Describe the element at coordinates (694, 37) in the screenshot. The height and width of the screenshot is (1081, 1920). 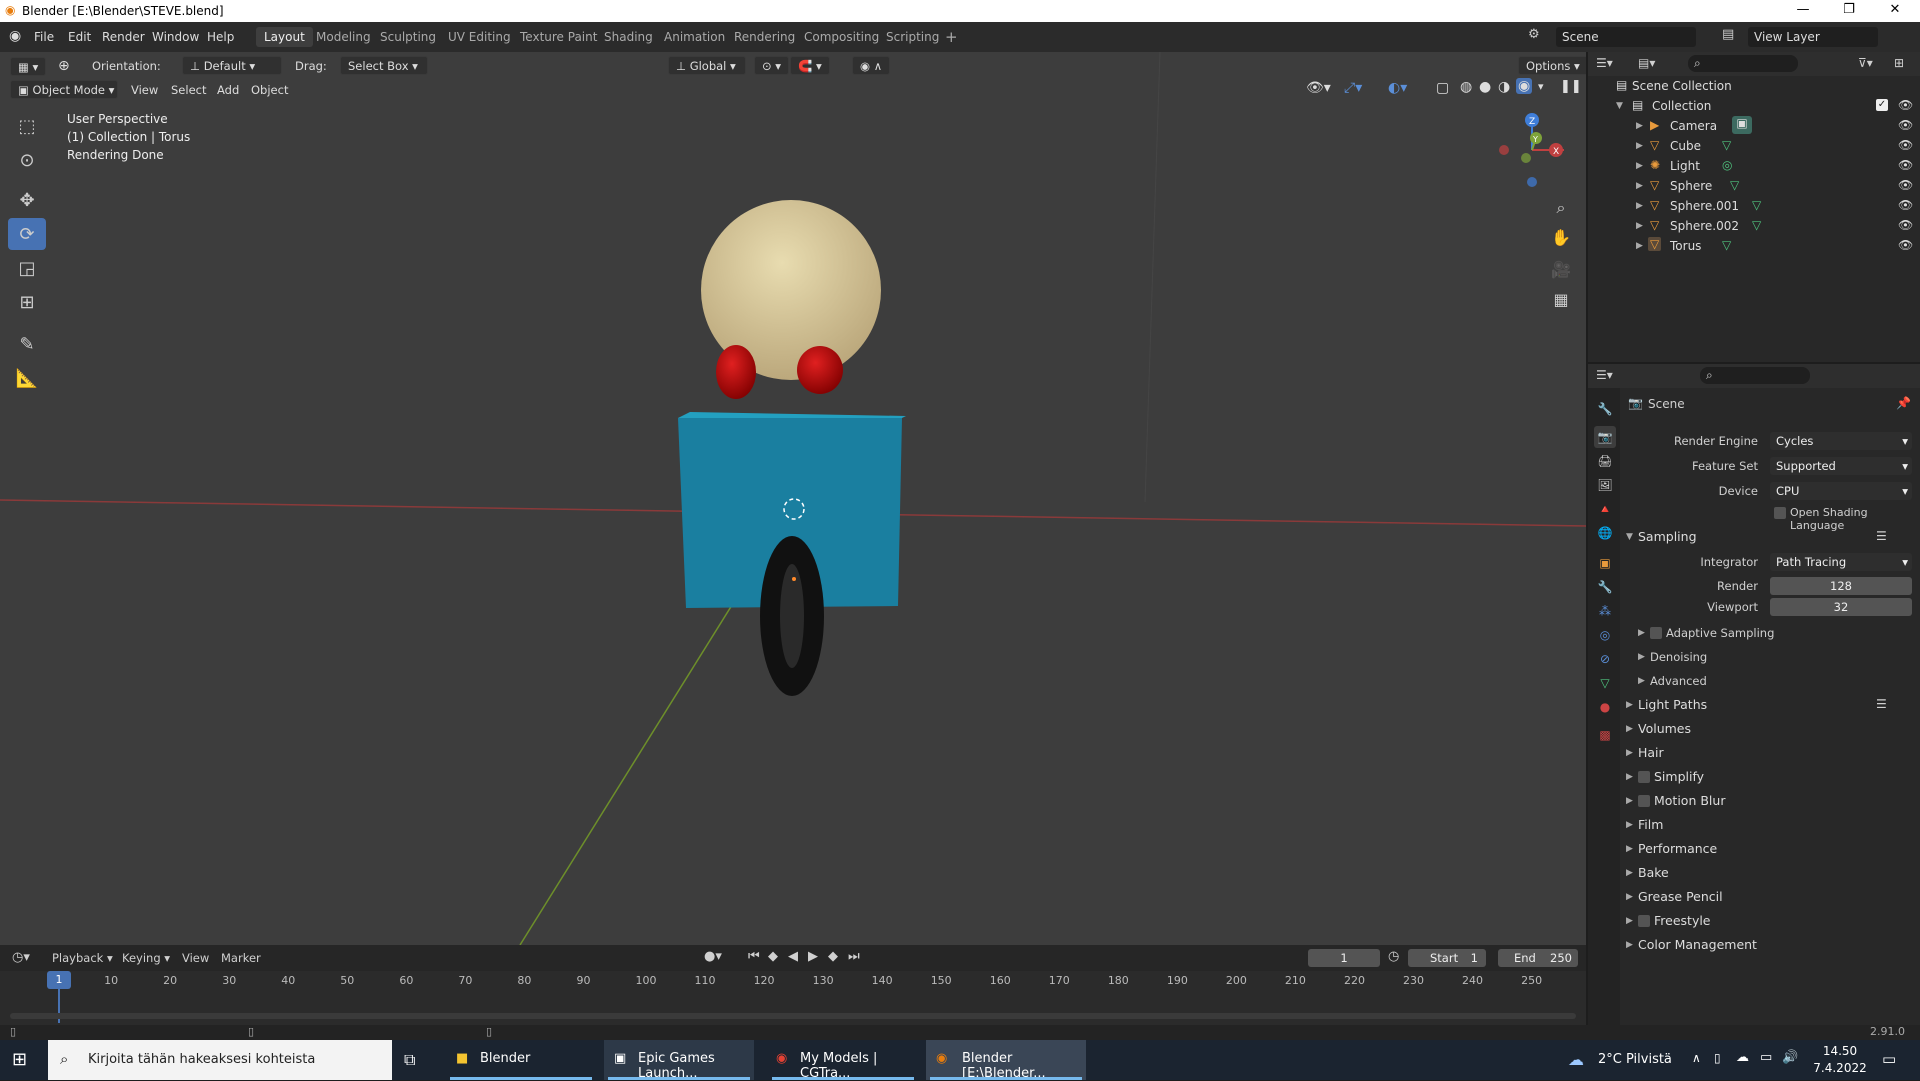
I see `tab-animation: Animation` at that location.